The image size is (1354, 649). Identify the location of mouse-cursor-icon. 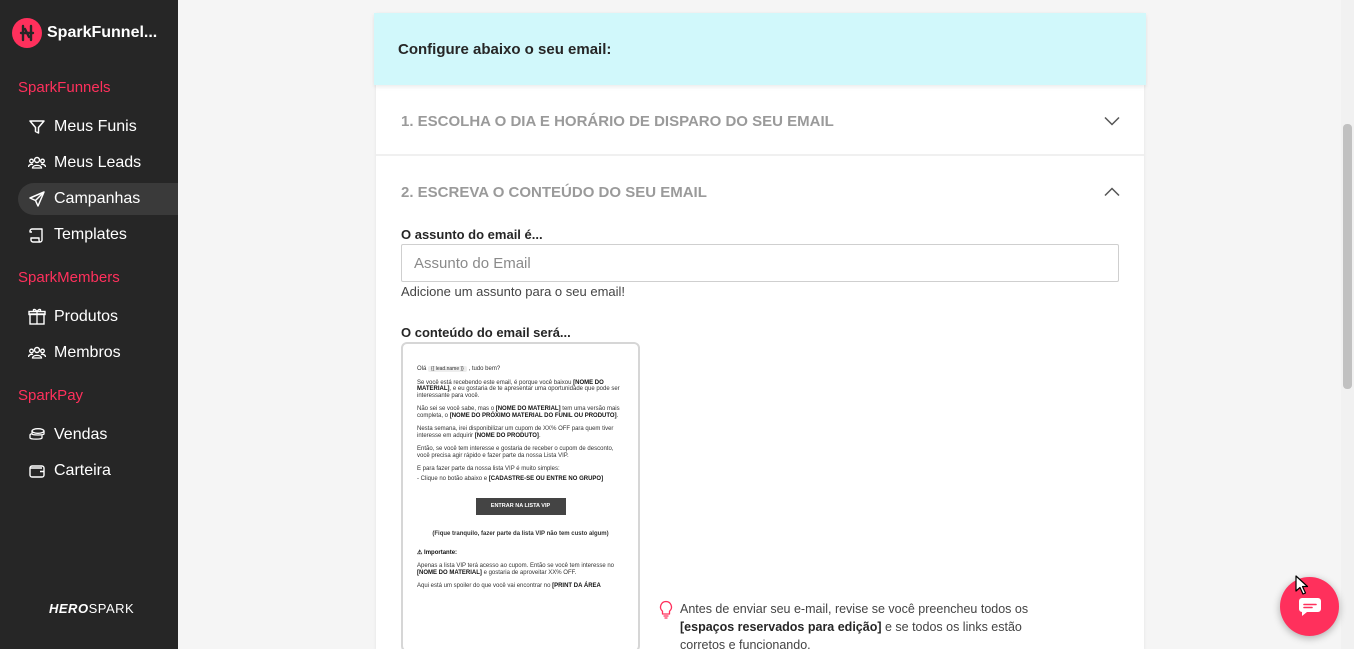
(1302, 585).